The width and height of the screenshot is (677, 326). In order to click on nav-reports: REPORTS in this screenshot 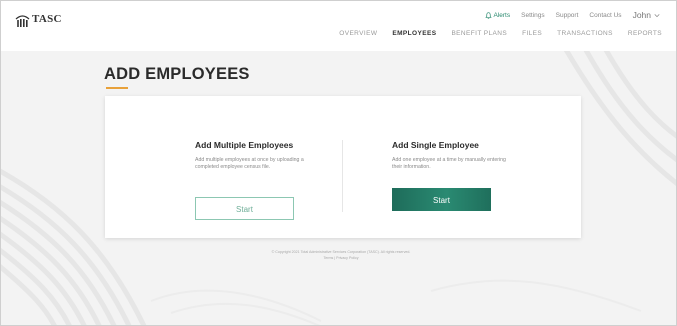, I will do `click(645, 35)`.